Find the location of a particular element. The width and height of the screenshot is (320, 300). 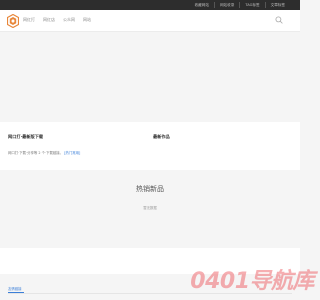

top-links: 收藏网站 网站收录 TAG标签 文章标签 is located at coordinates (240, 5).